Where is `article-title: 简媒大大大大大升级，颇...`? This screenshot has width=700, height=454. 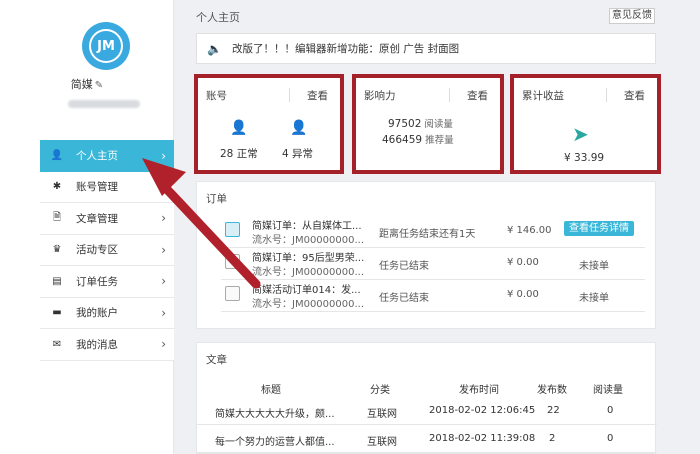
article-title: 简媒大大大大大升级，颇... is located at coordinates (275, 412).